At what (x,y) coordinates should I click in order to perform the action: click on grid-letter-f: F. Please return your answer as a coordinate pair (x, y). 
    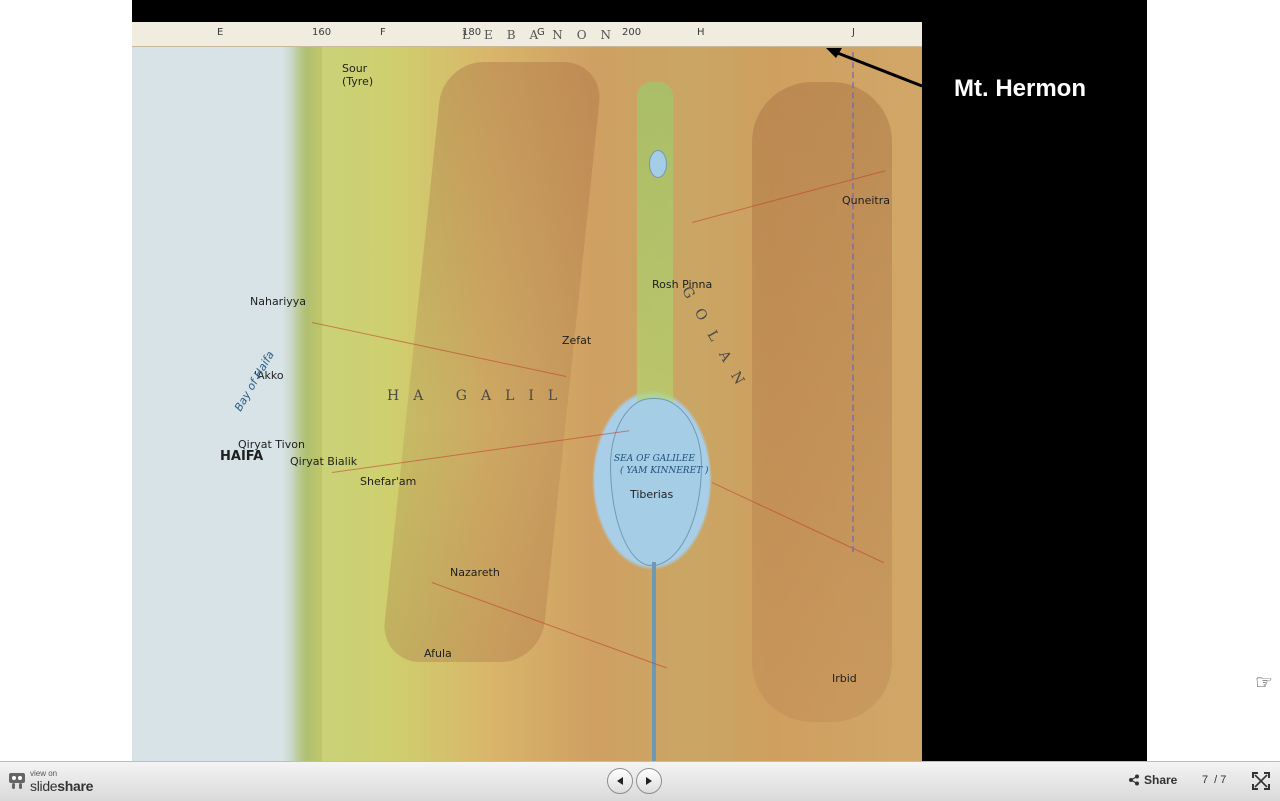
    Looking at the image, I should click on (383, 32).